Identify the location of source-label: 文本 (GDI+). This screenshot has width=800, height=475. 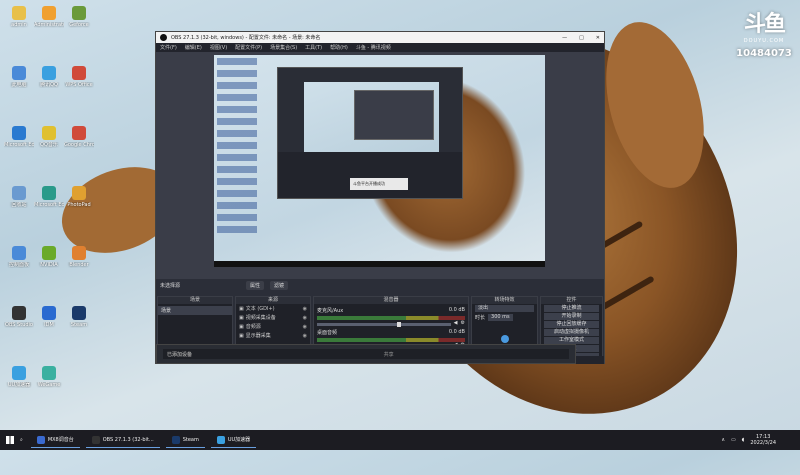
(260, 309).